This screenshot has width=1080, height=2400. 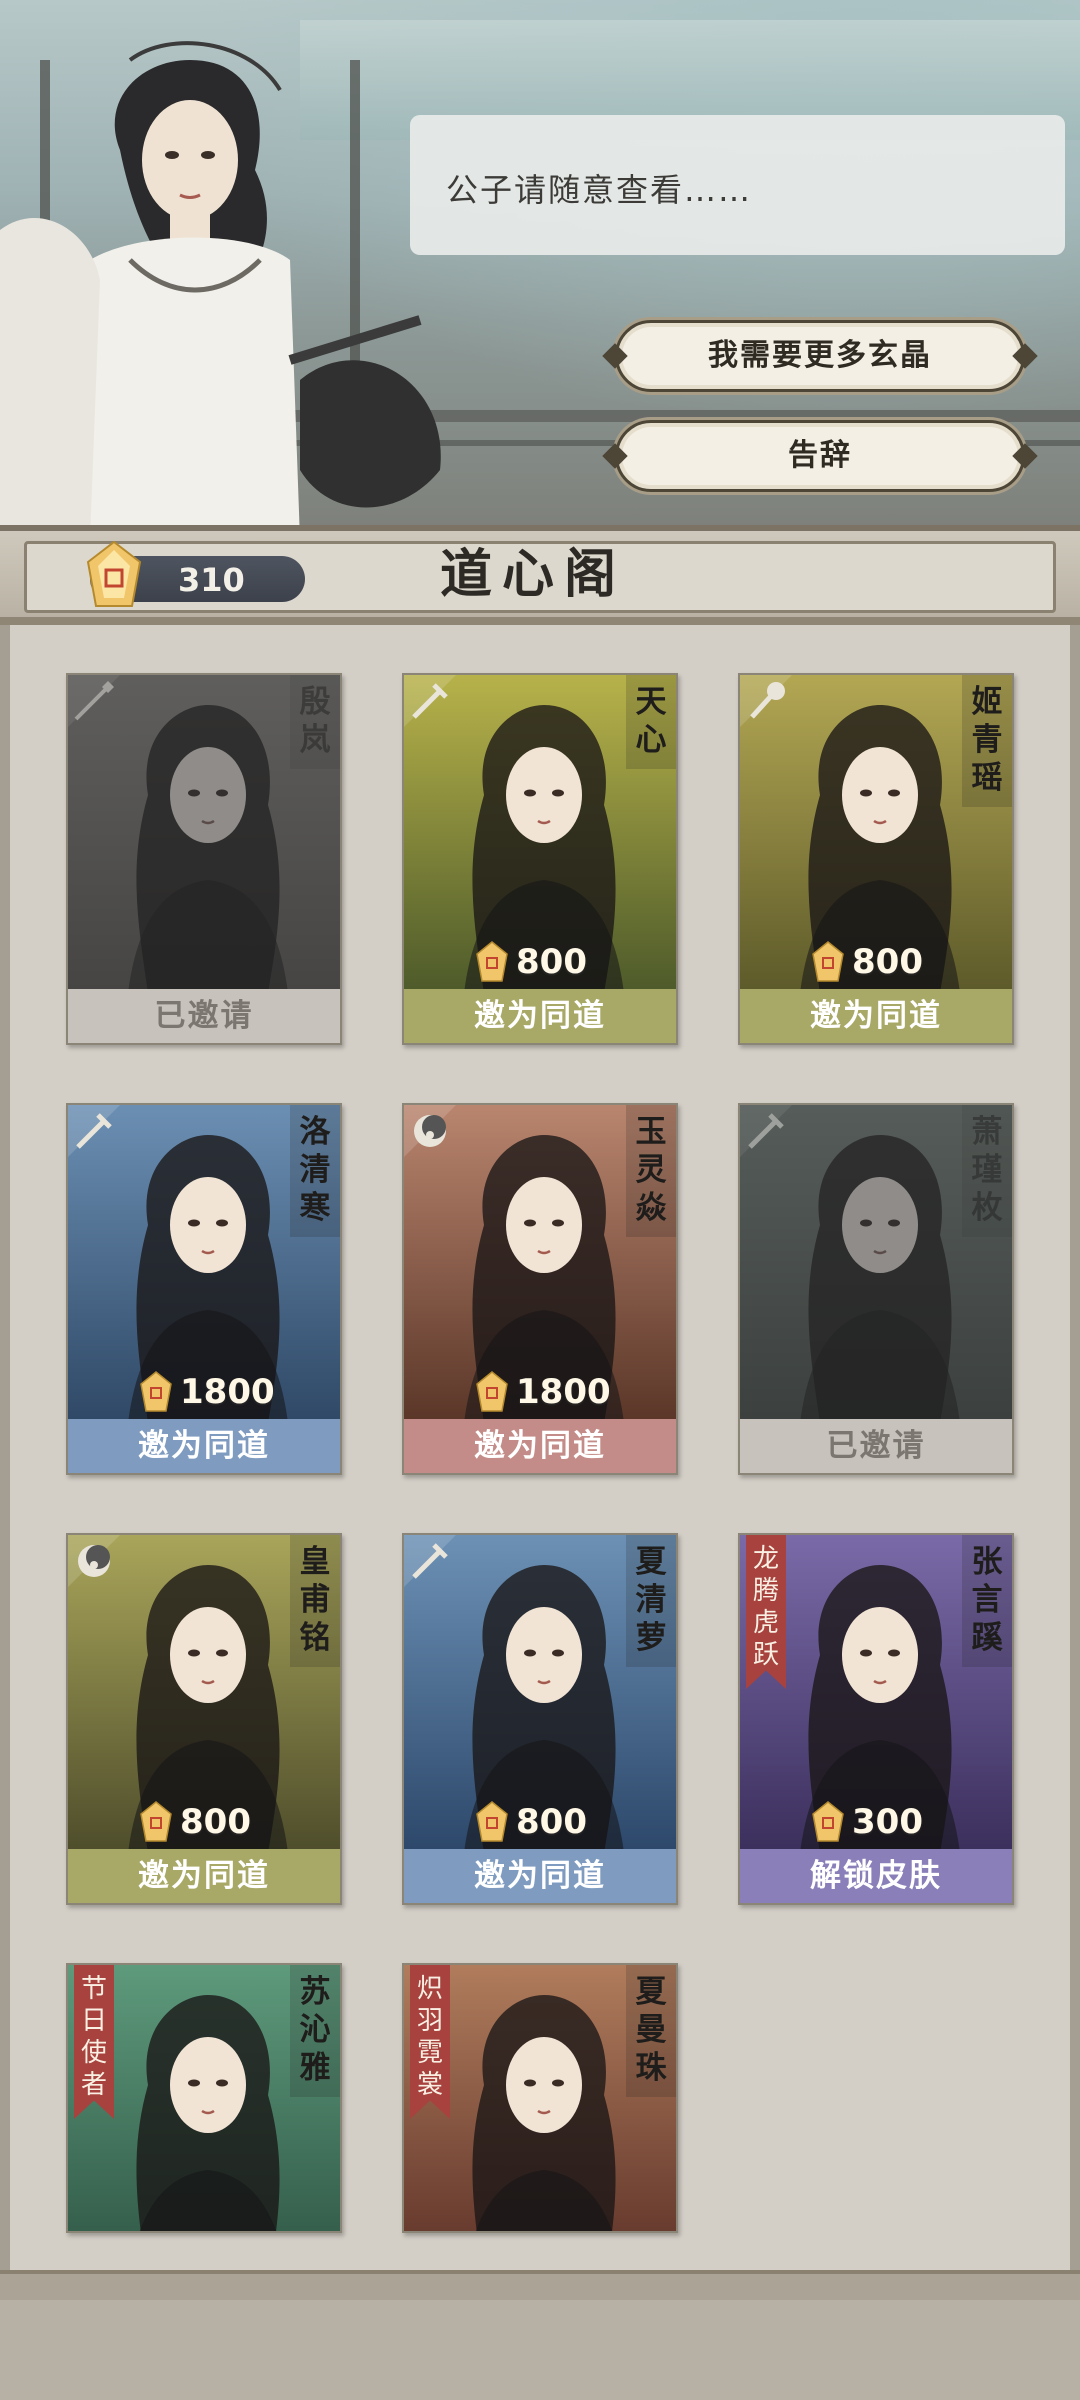 I want to click on character-card: 姬 青 瑶 800 邀为同道, so click(x=876, y=859).